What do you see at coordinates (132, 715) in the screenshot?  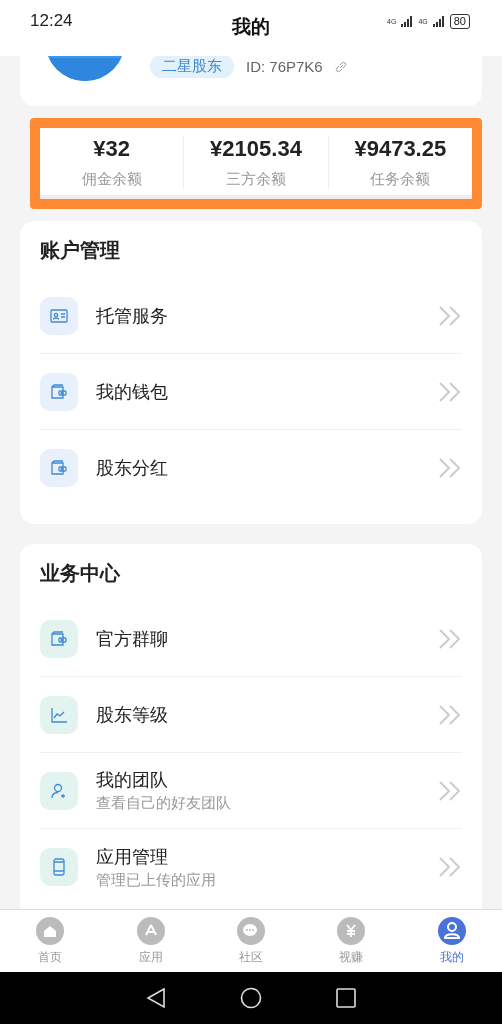 I see `menu-label: 股东等级` at bounding box center [132, 715].